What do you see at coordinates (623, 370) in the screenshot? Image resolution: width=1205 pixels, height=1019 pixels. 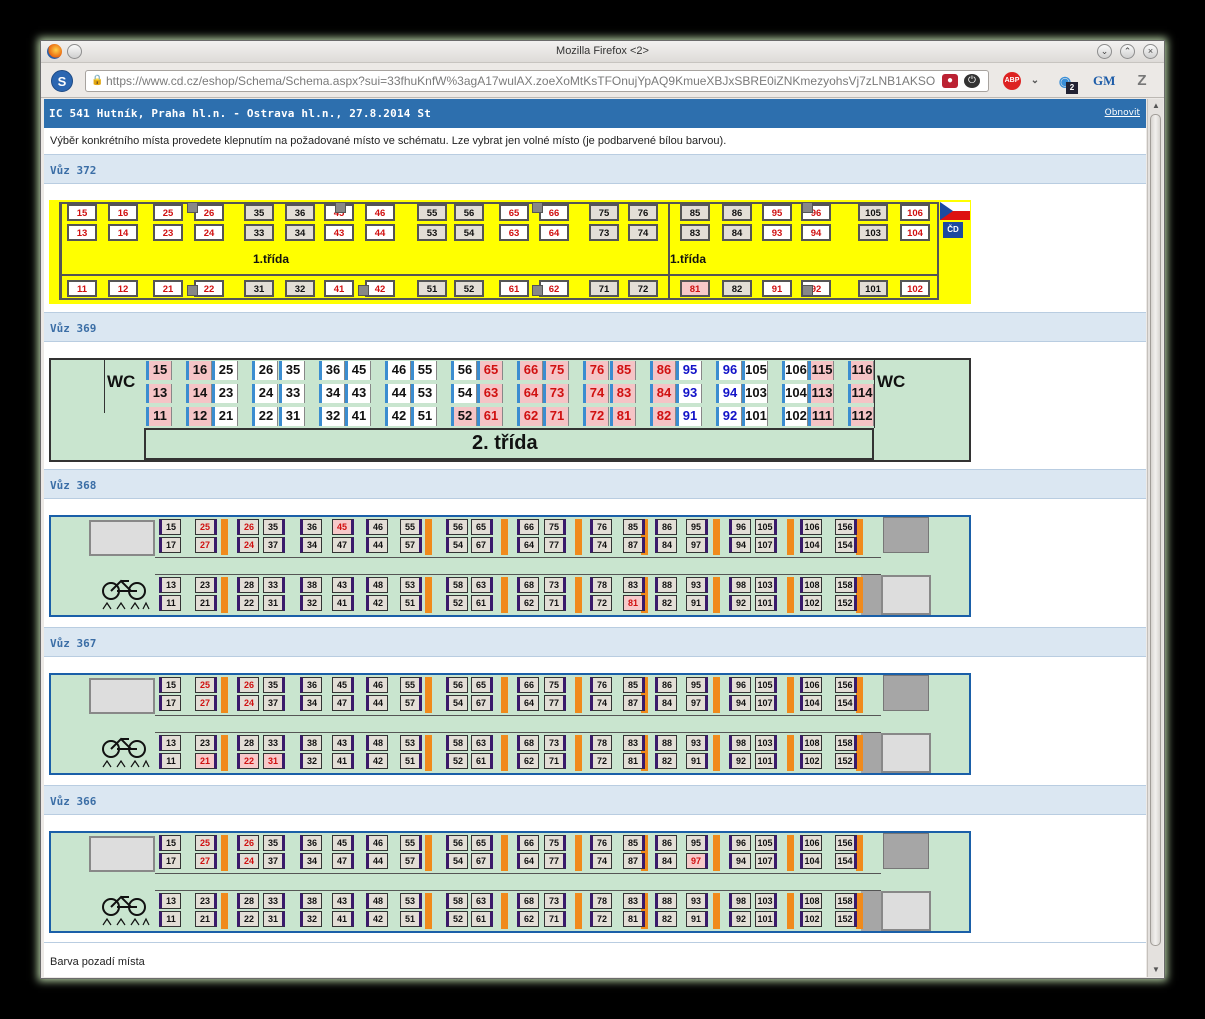 I see `seat-85: 85` at bounding box center [623, 370].